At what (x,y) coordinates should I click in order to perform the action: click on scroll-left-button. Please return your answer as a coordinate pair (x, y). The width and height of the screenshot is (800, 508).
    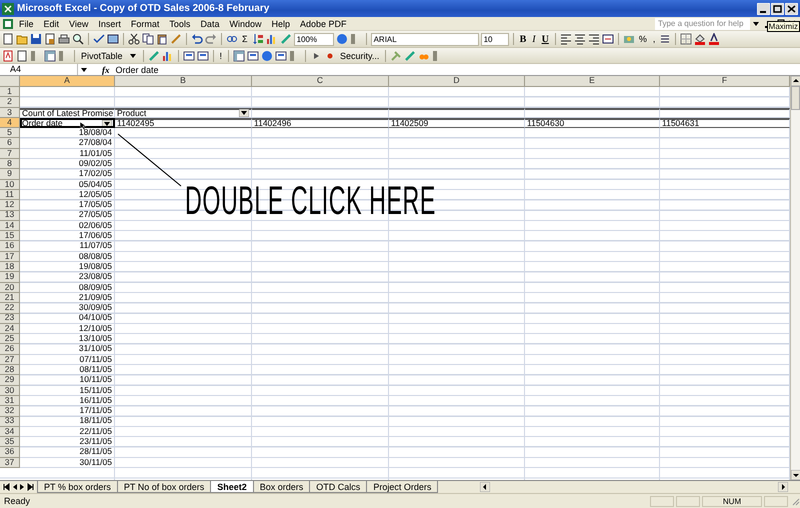
    Looking at the image, I should click on (485, 487).